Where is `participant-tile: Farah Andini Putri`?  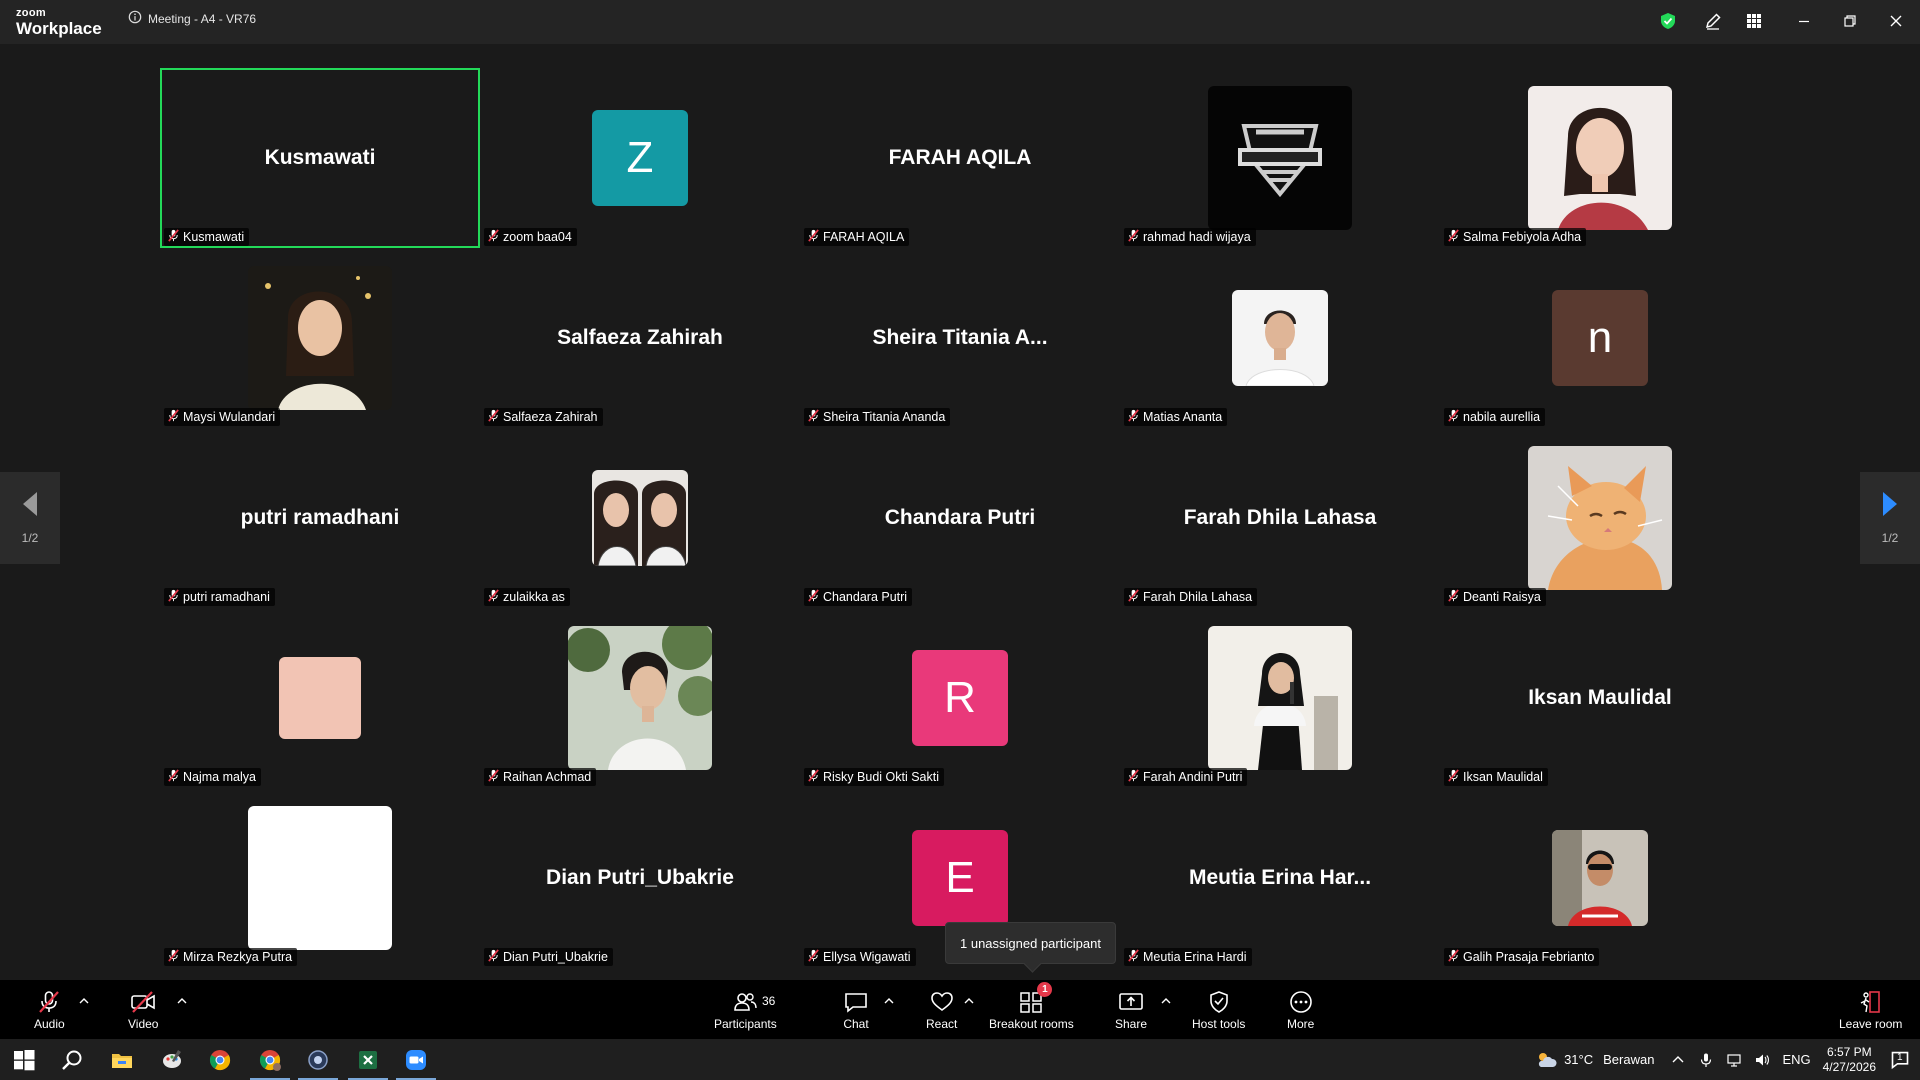
participant-tile: Farah Andini Putri is located at coordinates (1280, 698).